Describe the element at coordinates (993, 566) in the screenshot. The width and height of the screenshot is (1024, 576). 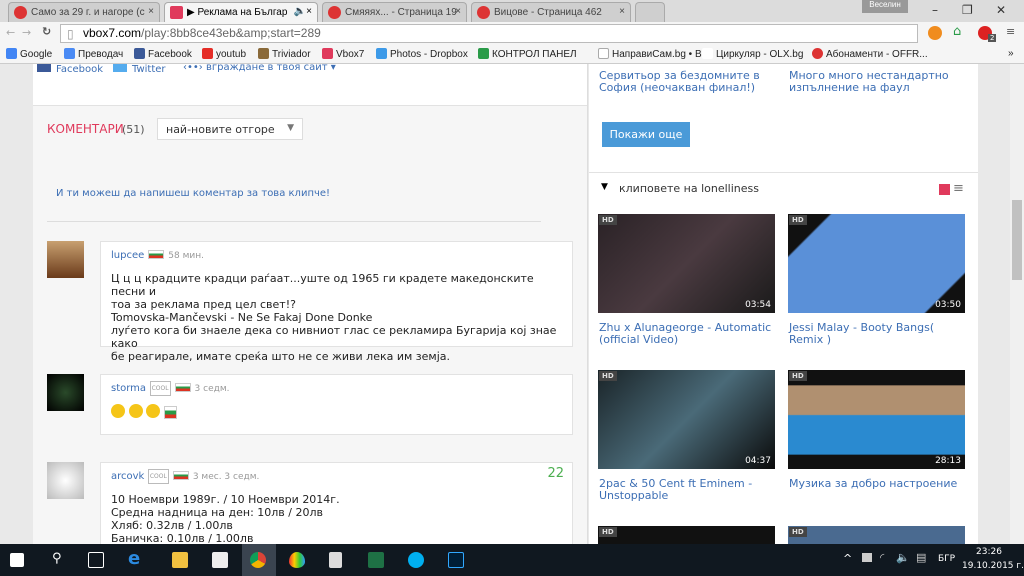
I see `clock-date: 19.10.2015 г.` at that location.